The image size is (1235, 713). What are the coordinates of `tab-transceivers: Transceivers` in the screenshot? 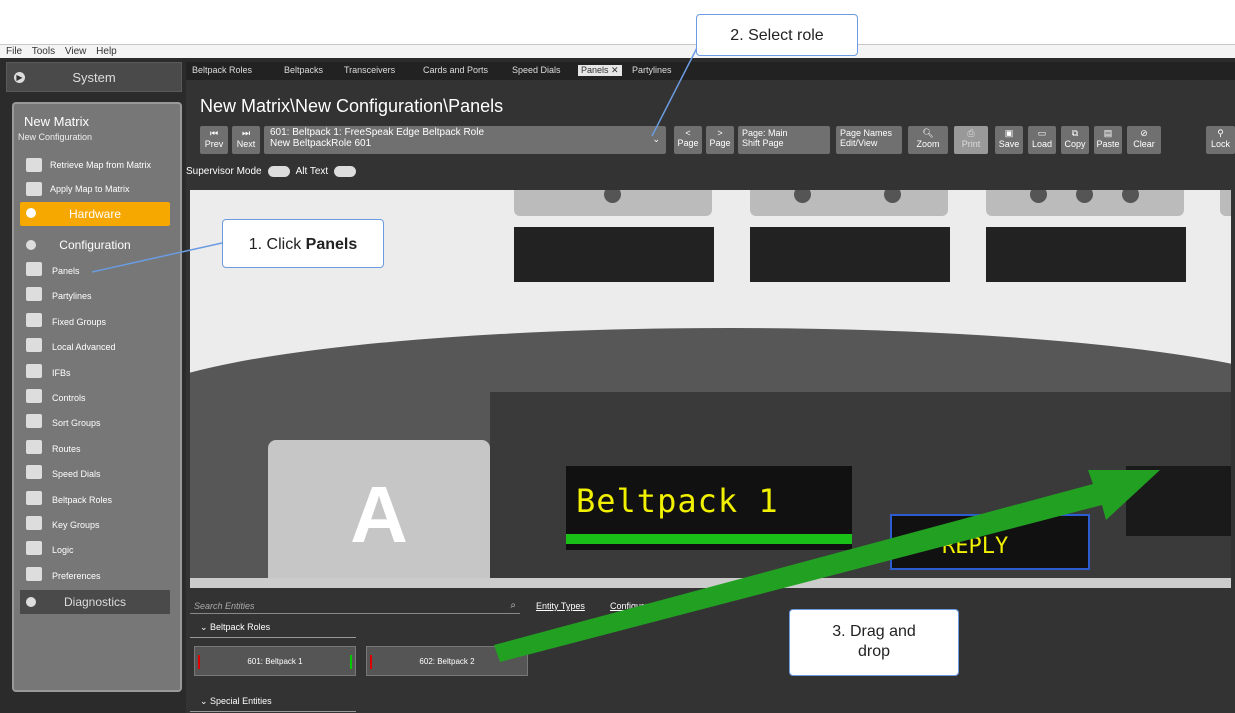 It's located at (369, 70).